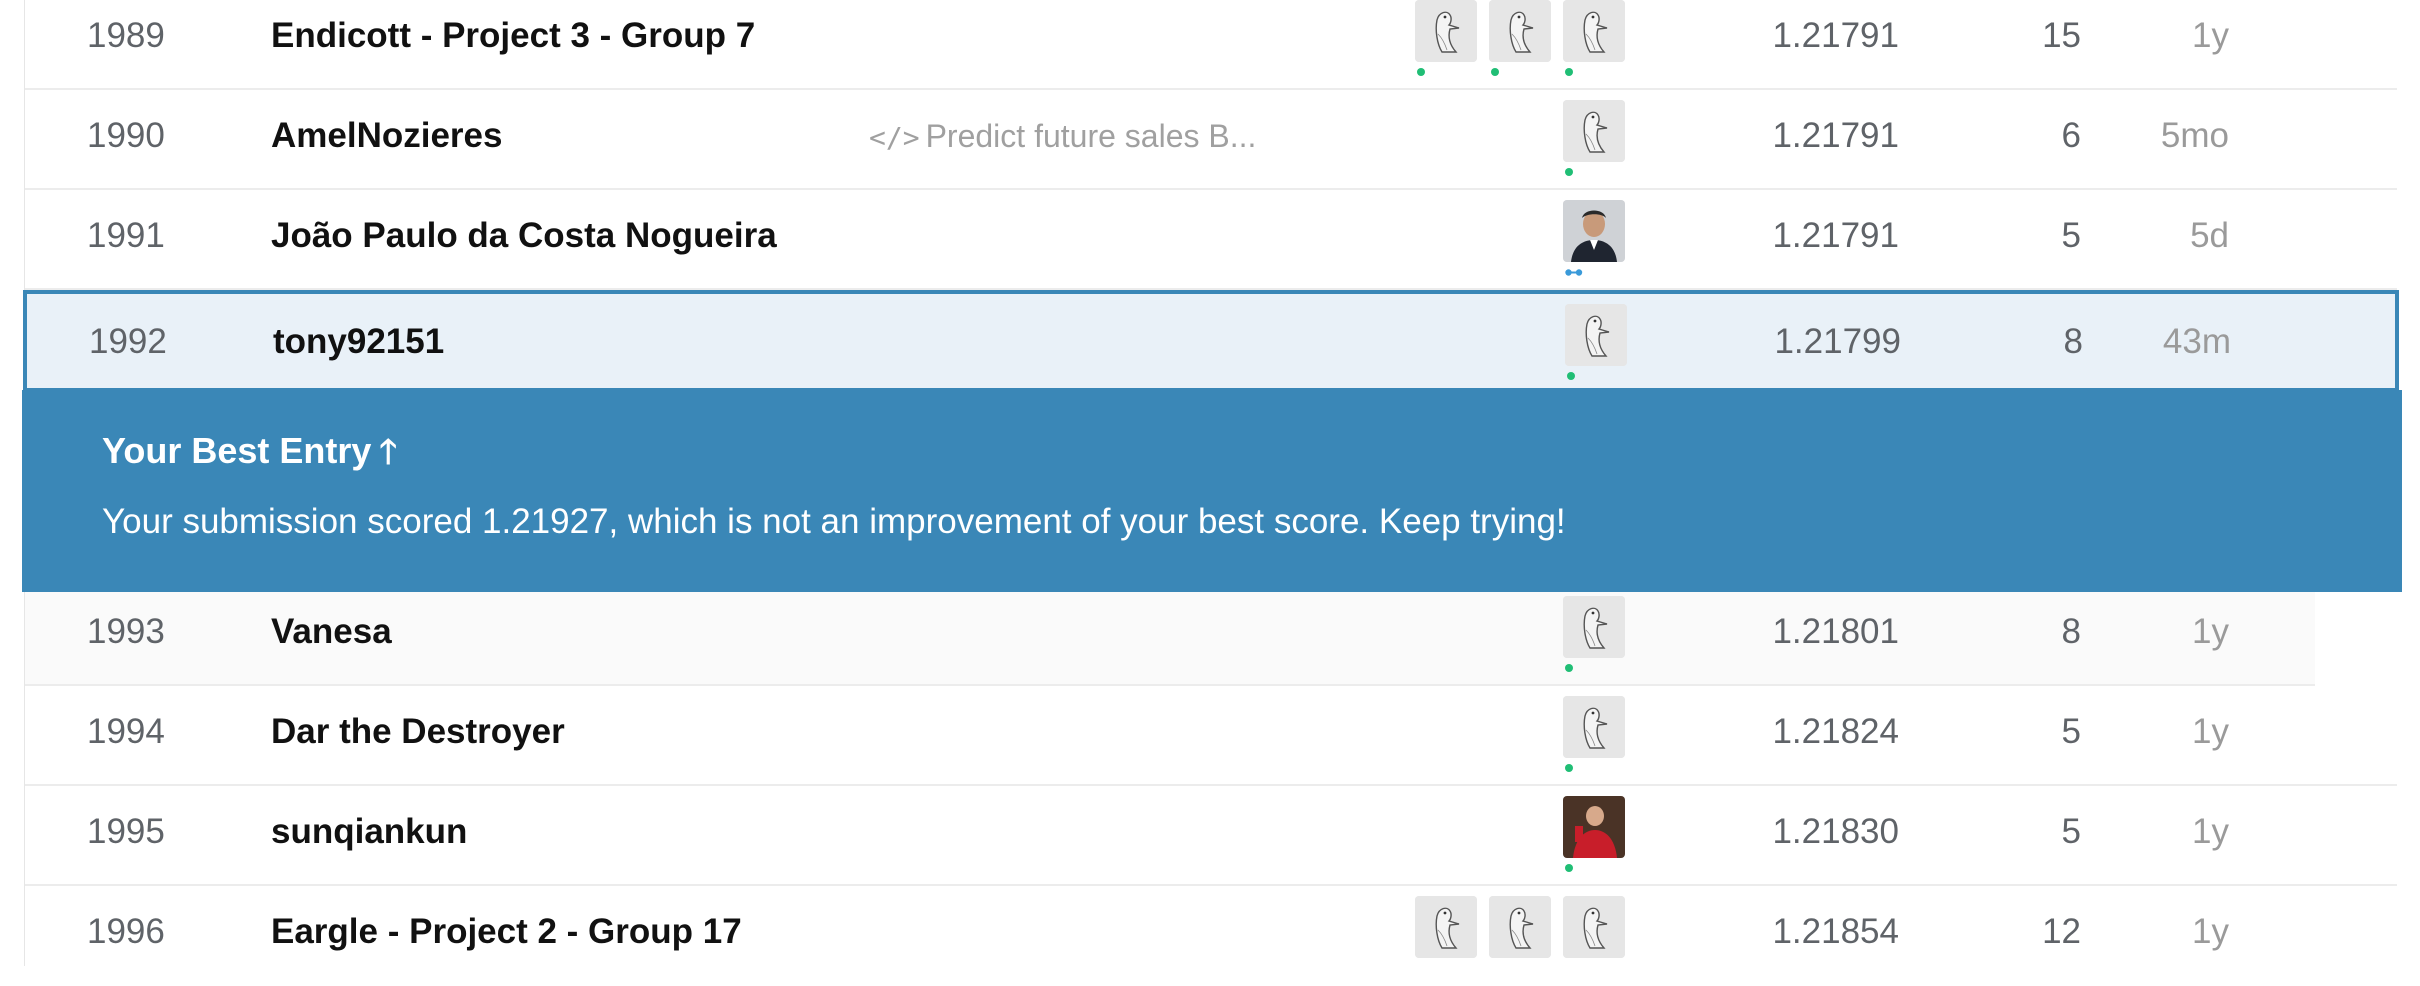 The height and width of the screenshot is (986, 2420). Describe the element at coordinates (126, 35) in the screenshot. I see `rank-cell: 1989` at that location.